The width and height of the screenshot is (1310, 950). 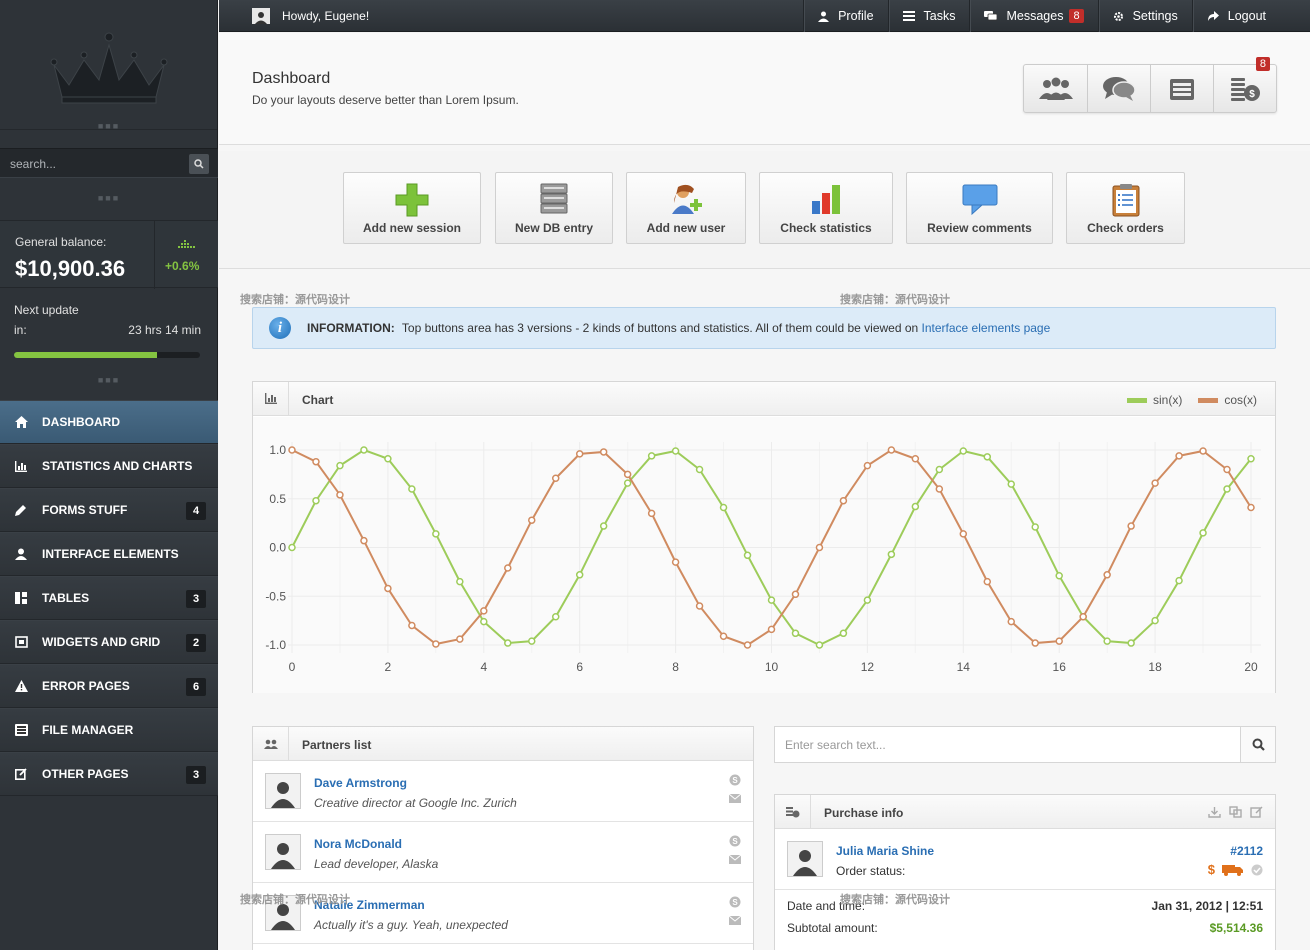 I want to click on interface-elements-link: Interface elements page, so click(x=986, y=328).